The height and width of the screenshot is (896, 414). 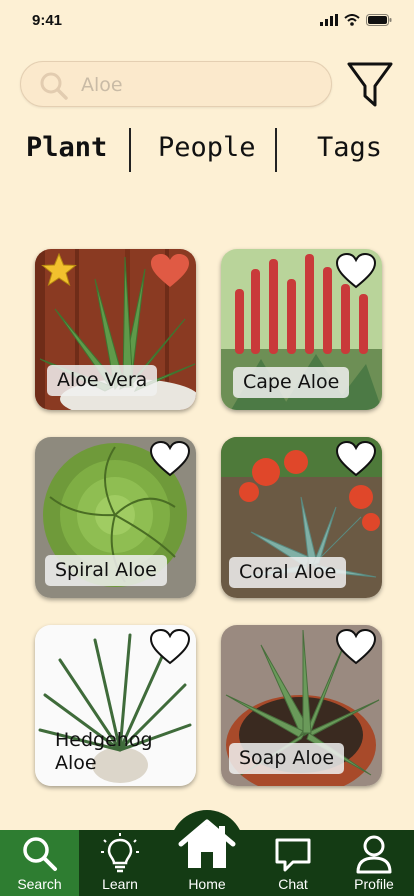 I want to click on profile-icon, so click(x=374, y=854).